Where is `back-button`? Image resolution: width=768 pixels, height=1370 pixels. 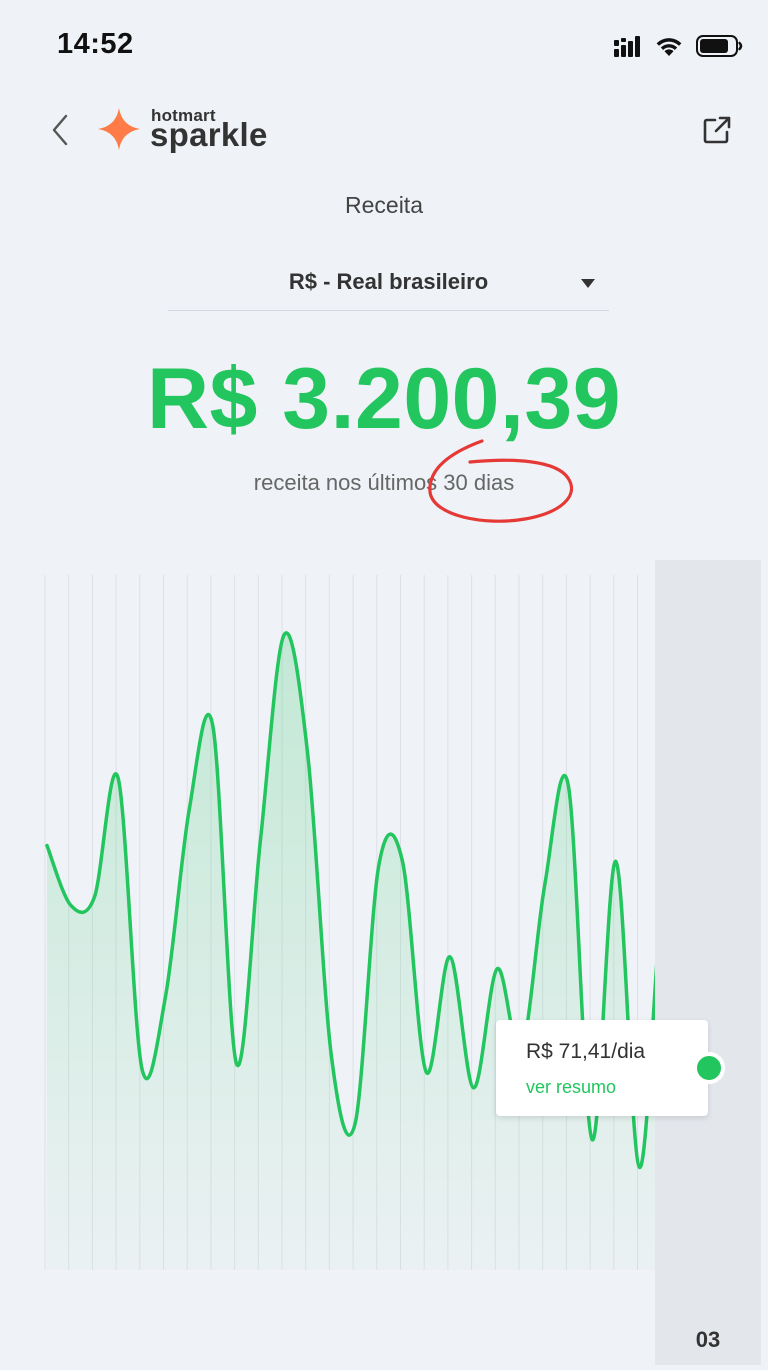 back-button is located at coordinates (60, 132).